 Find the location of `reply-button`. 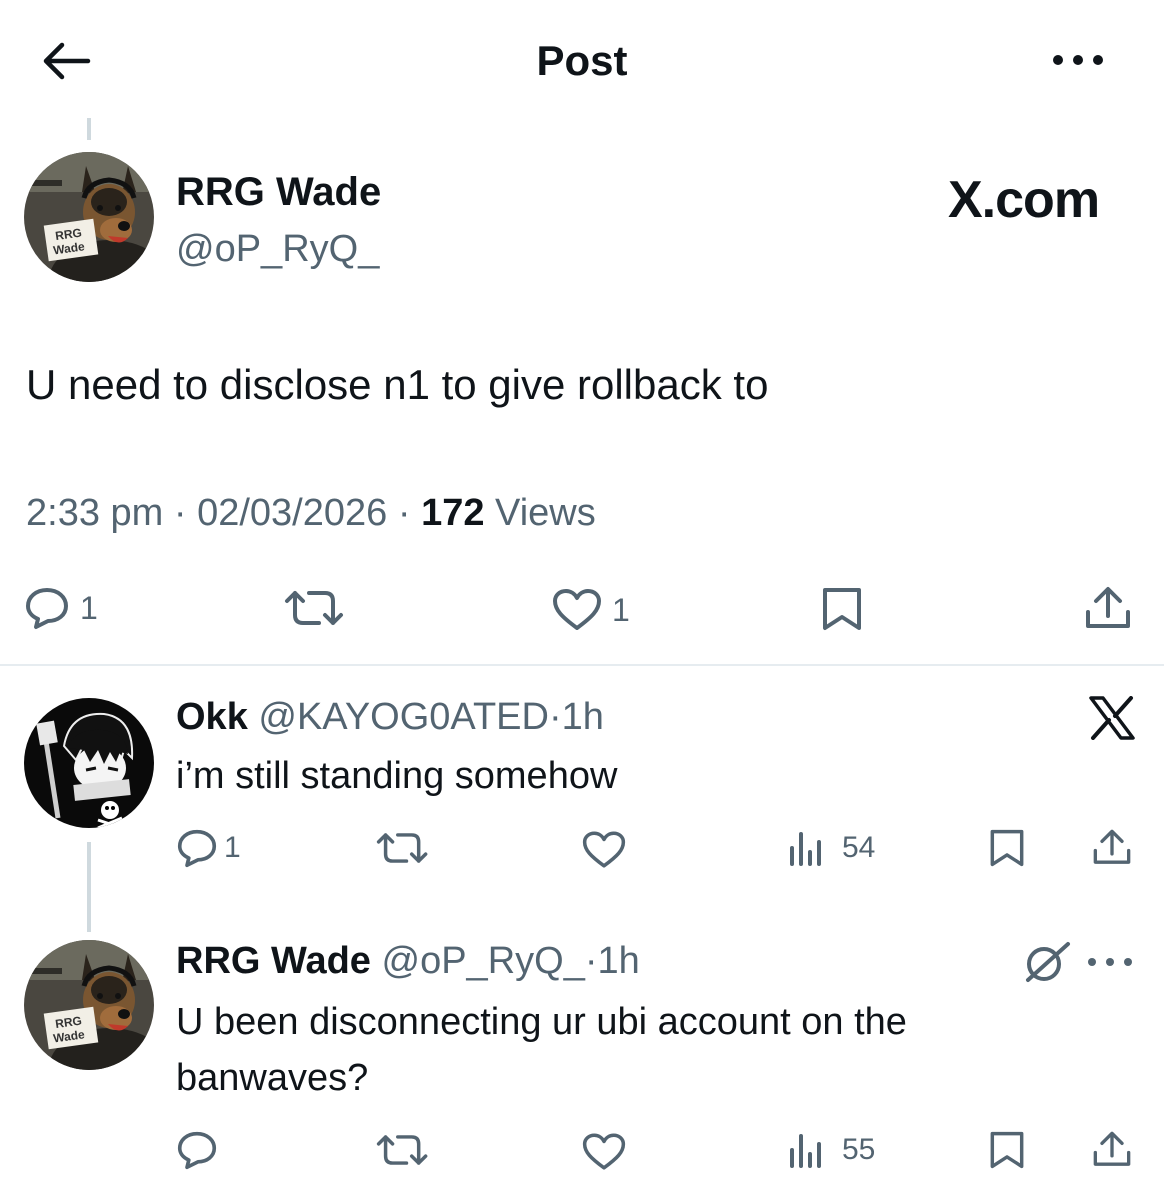

reply-button is located at coordinates (197, 1150).